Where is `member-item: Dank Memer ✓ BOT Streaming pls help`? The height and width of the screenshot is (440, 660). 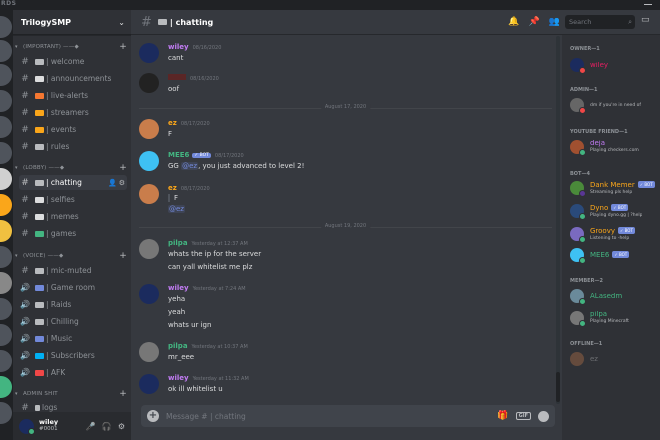 member-item: Dank Memer ✓ BOT Streaming pls help is located at coordinates (614, 188).